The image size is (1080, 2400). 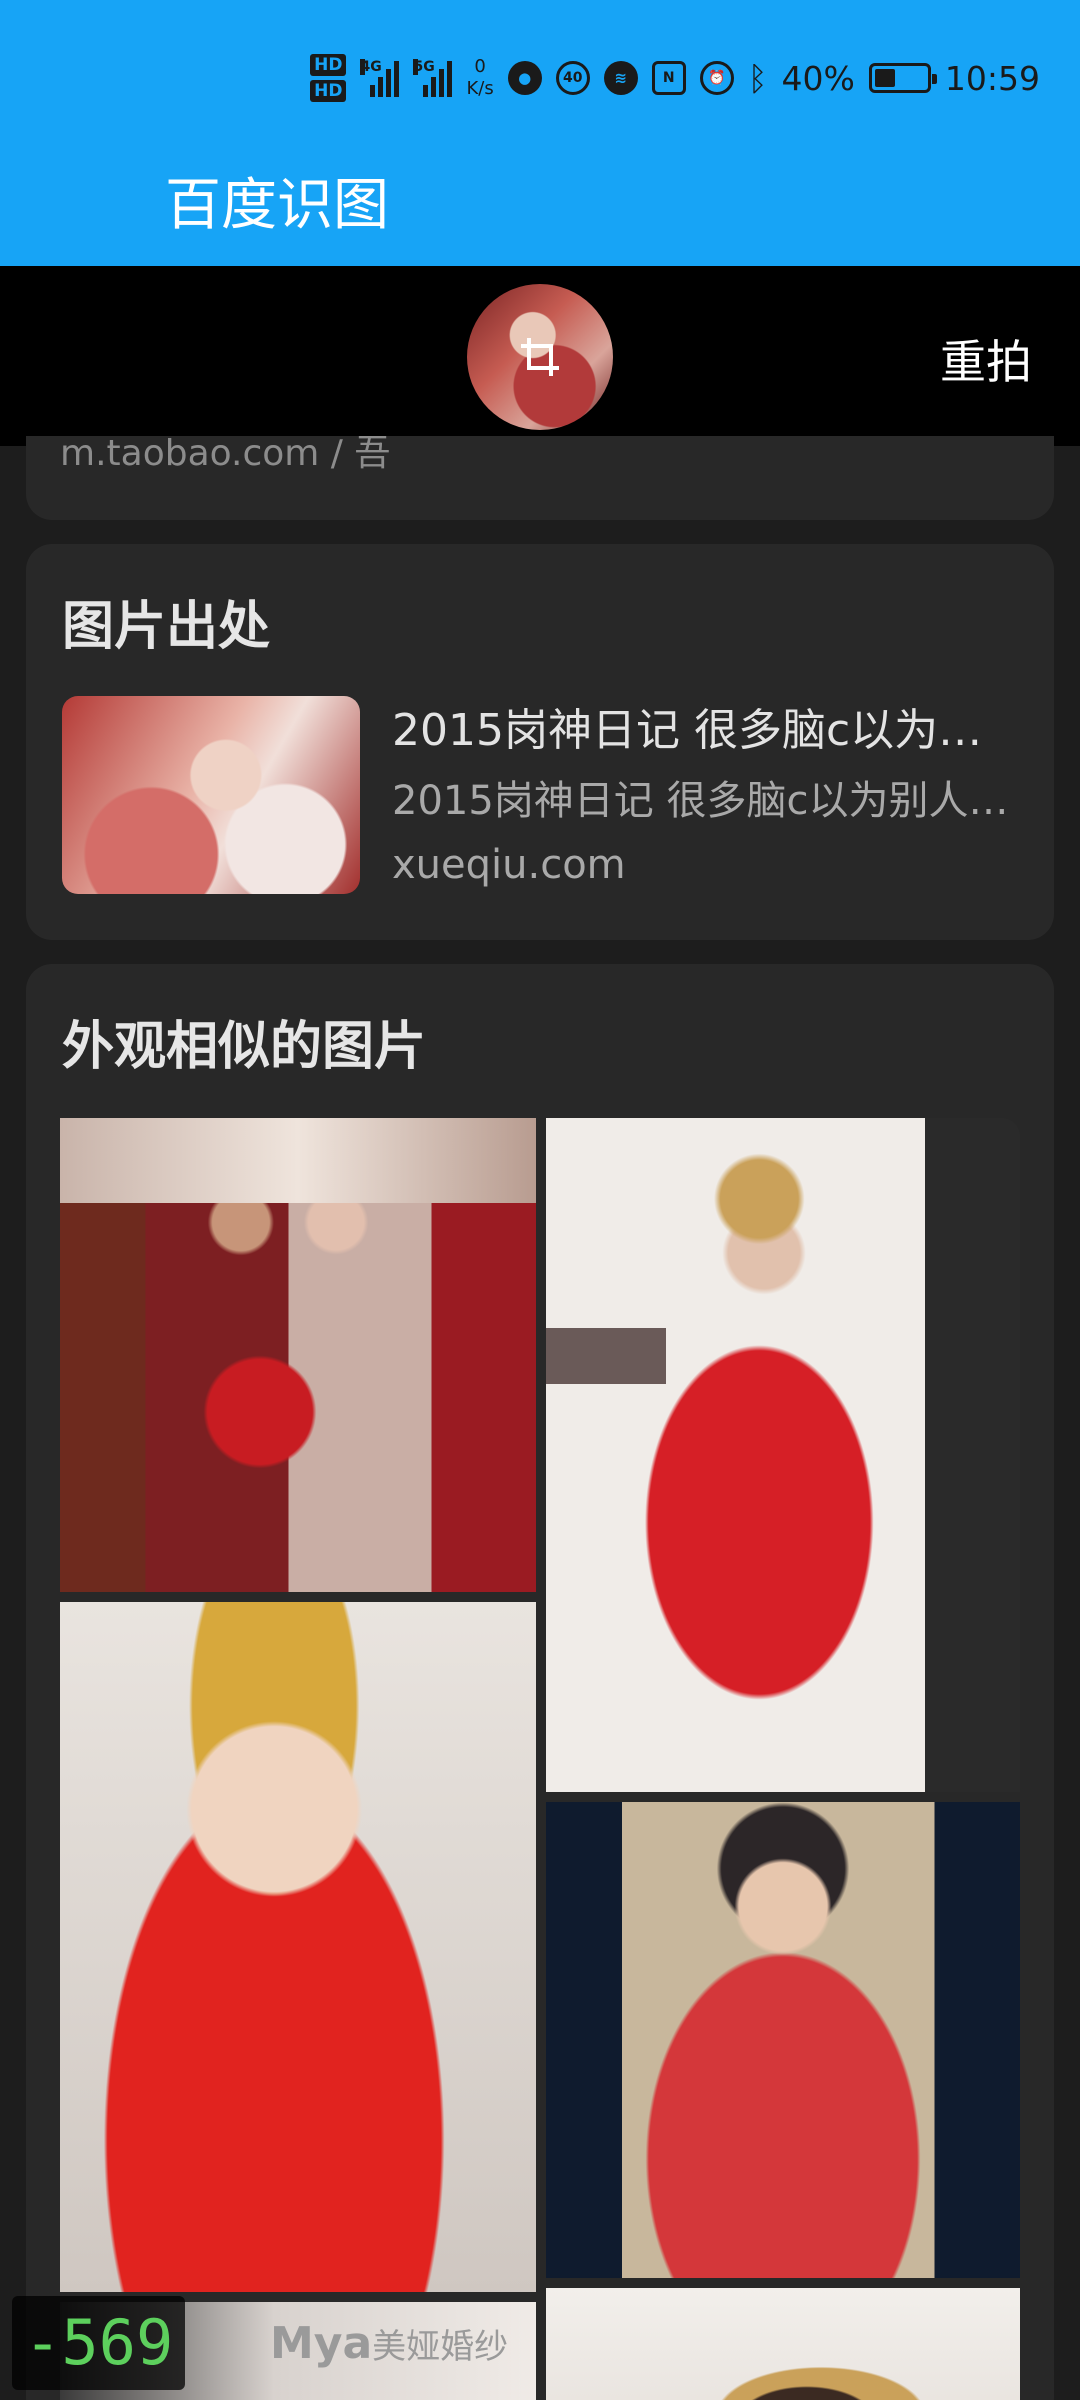 What do you see at coordinates (524, 78) in the screenshot?
I see `globe-icon: ●` at bounding box center [524, 78].